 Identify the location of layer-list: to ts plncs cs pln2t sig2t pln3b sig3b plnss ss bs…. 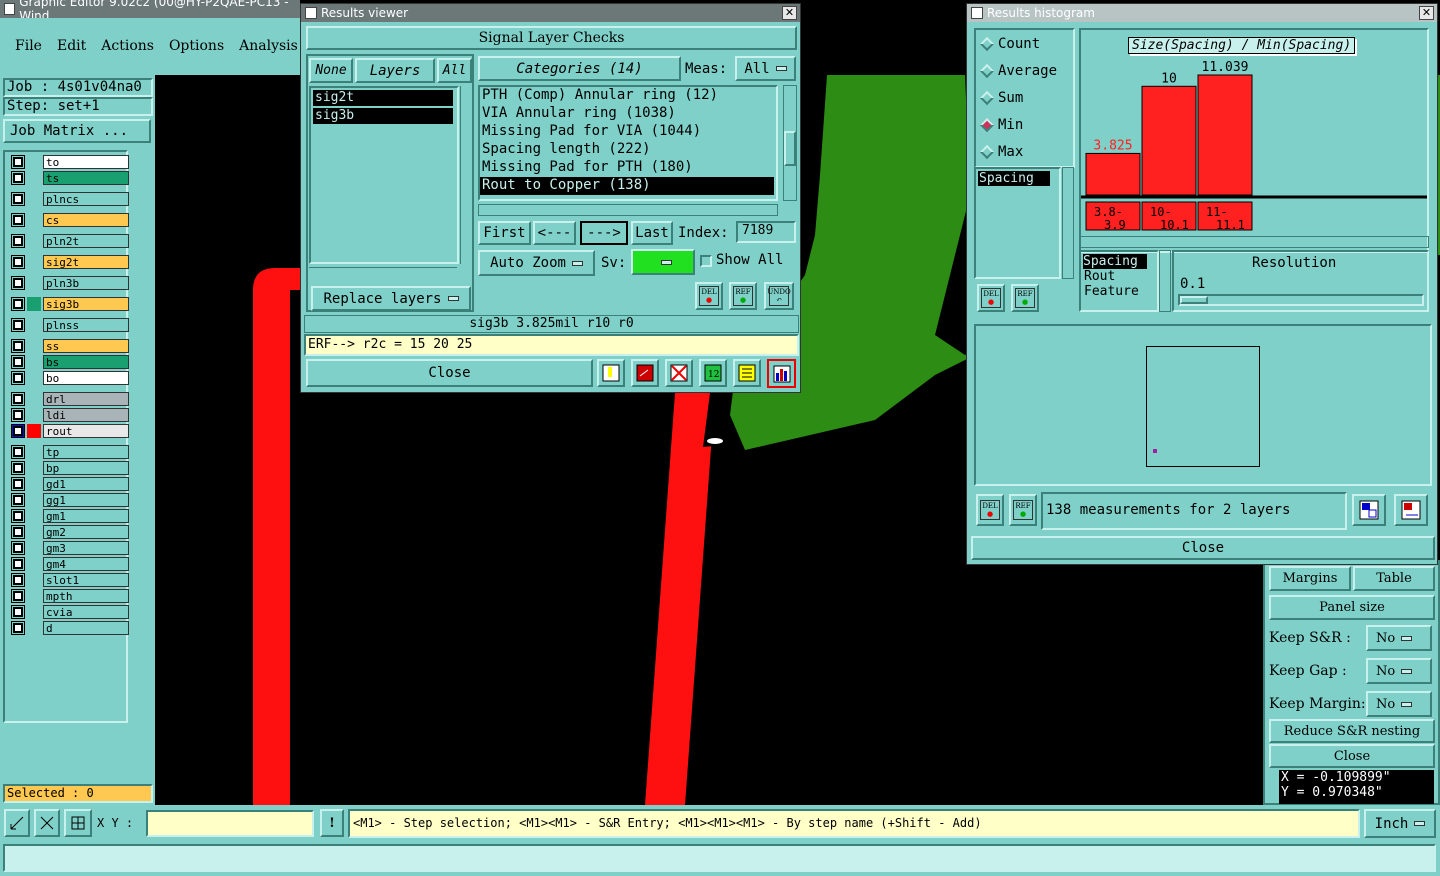
(66, 436).